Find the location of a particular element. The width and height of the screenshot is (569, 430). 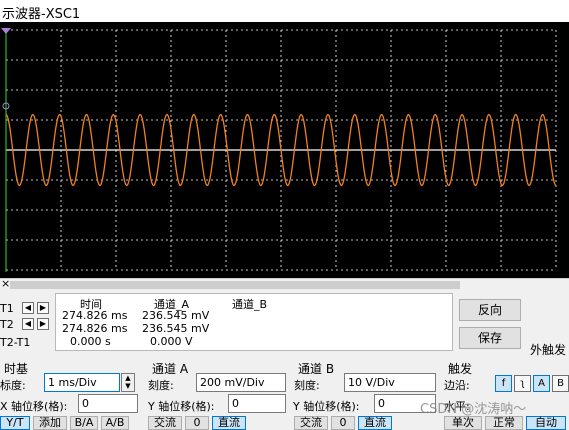

channel-b-ac-button: 交流 is located at coordinates (311, 423).